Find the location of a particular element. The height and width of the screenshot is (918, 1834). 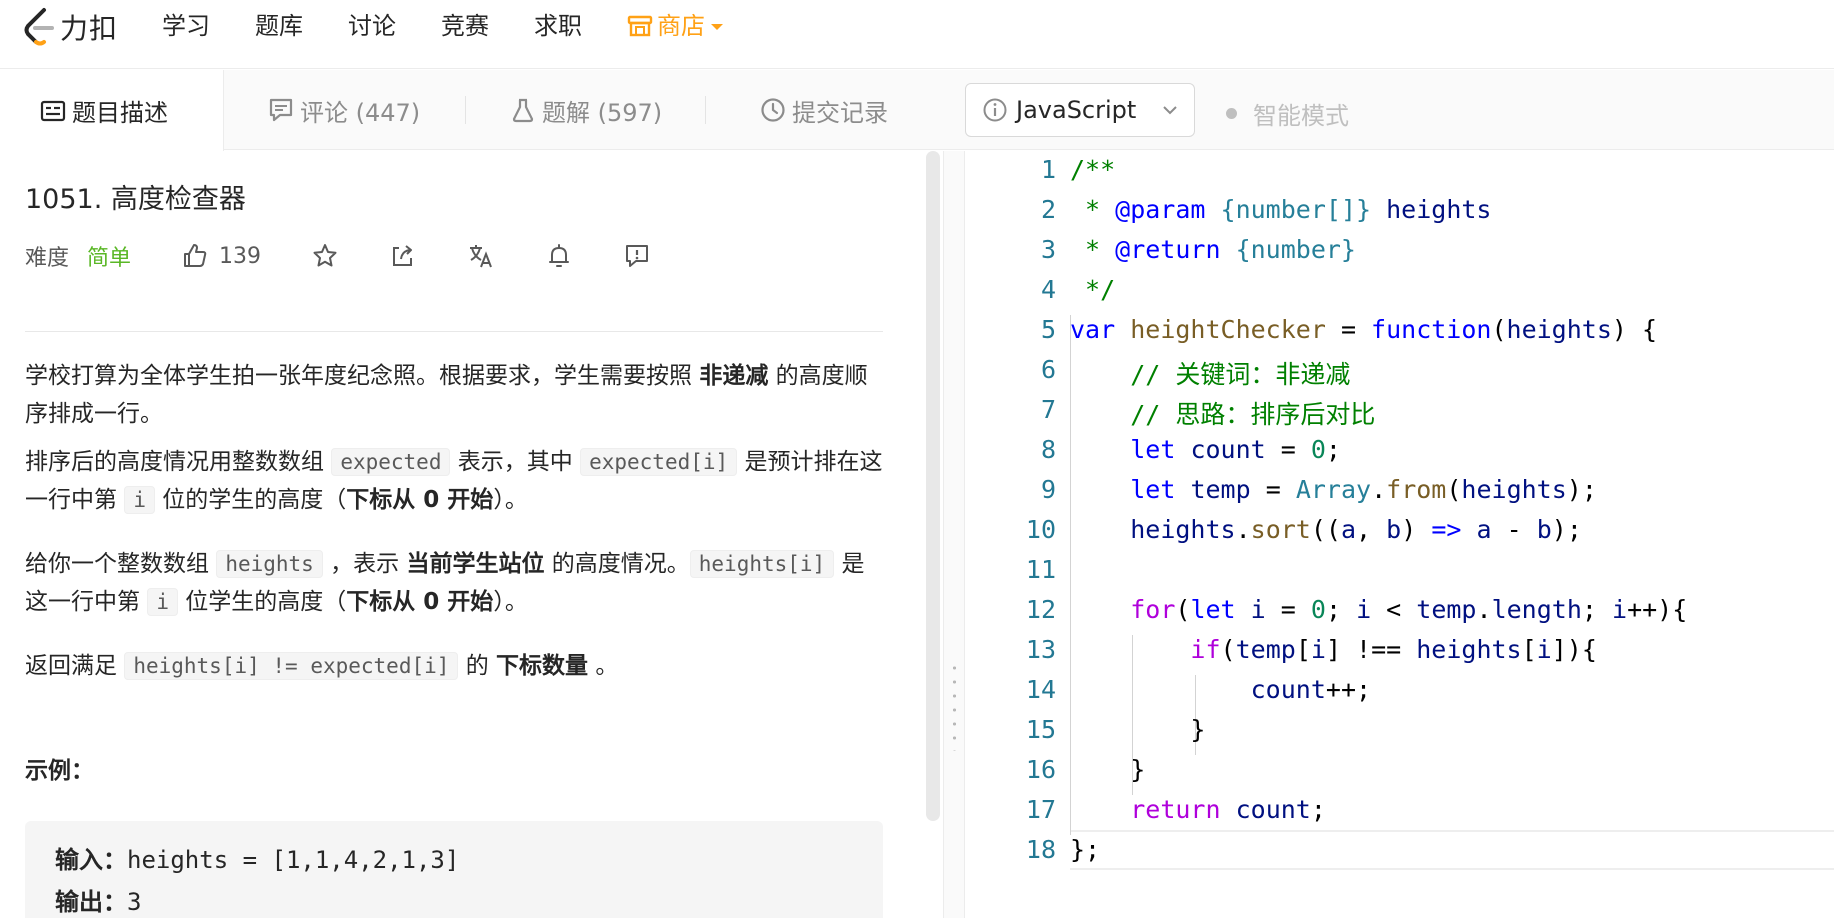

code-line-2: * @param {number[]} heights is located at coordinates (1281, 209).